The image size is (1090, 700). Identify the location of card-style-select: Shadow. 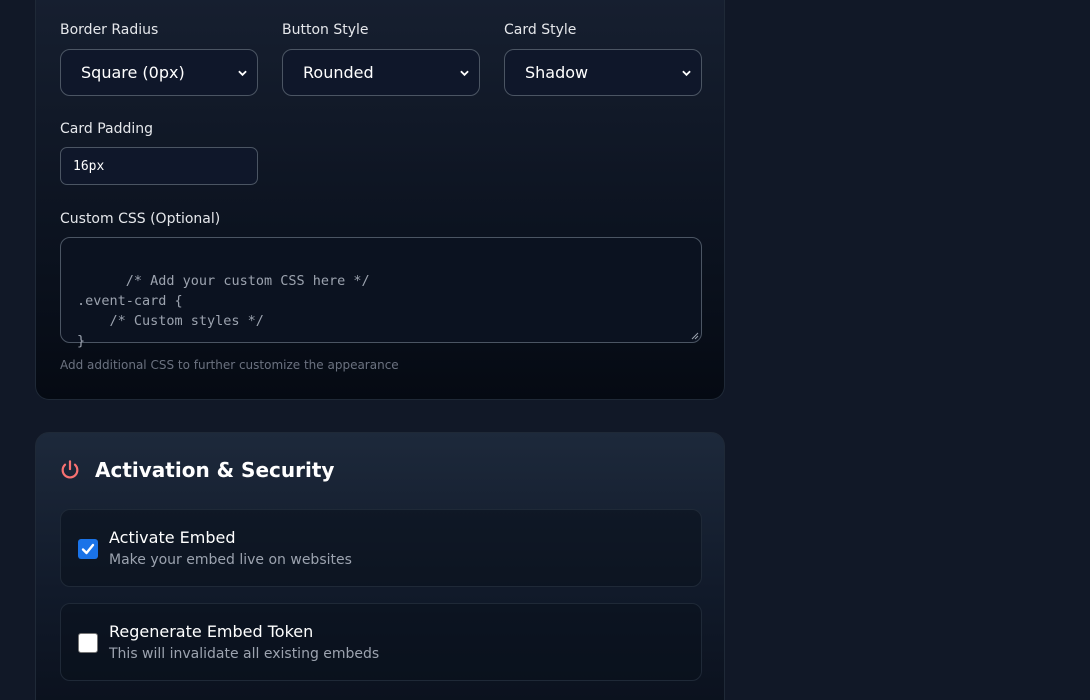
(603, 72).